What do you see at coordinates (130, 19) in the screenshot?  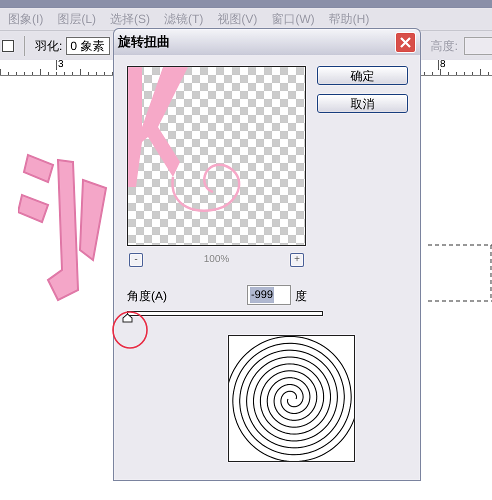 I see `menu-item: 选择(S)` at bounding box center [130, 19].